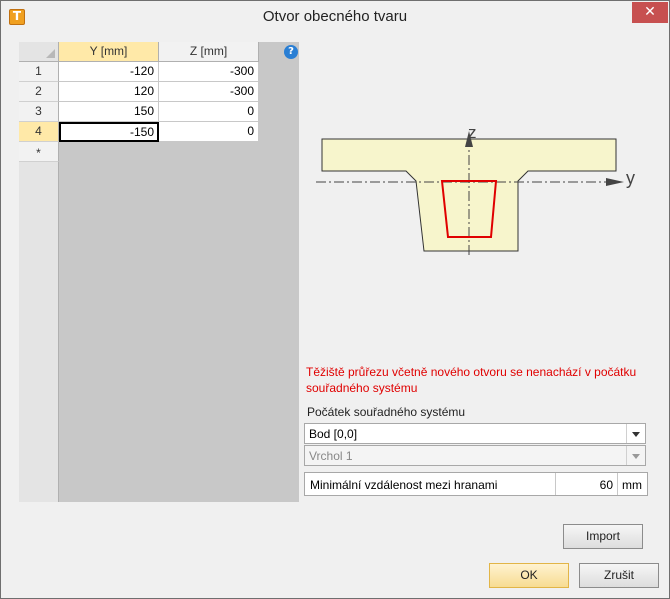 The height and width of the screenshot is (599, 670). What do you see at coordinates (630, 178) in the screenshot?
I see `axis-y-label: y` at bounding box center [630, 178].